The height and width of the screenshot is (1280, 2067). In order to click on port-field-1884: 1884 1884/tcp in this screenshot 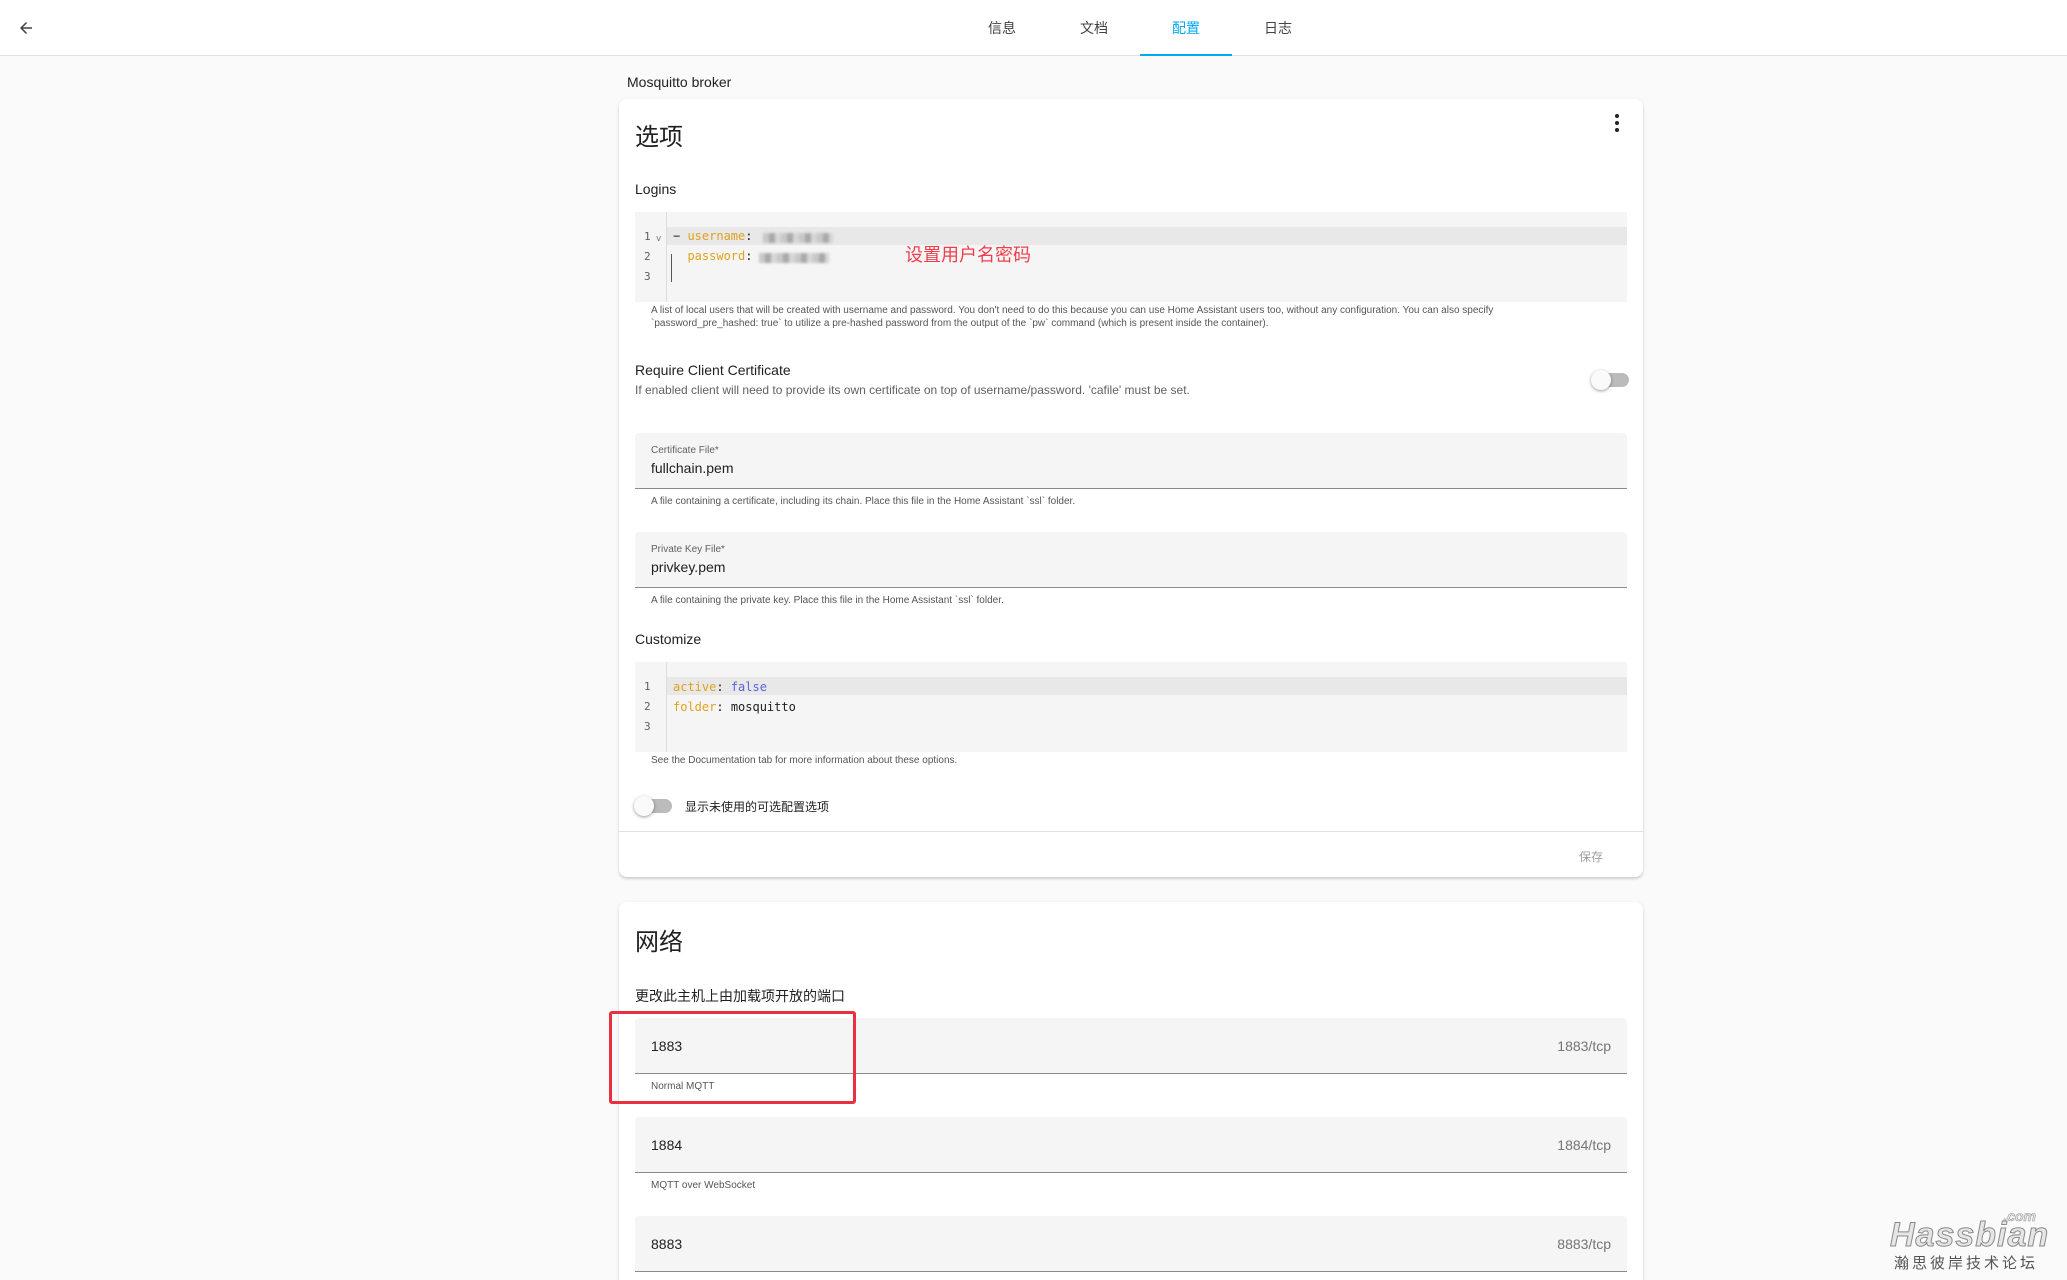, I will do `click(1131, 1145)`.